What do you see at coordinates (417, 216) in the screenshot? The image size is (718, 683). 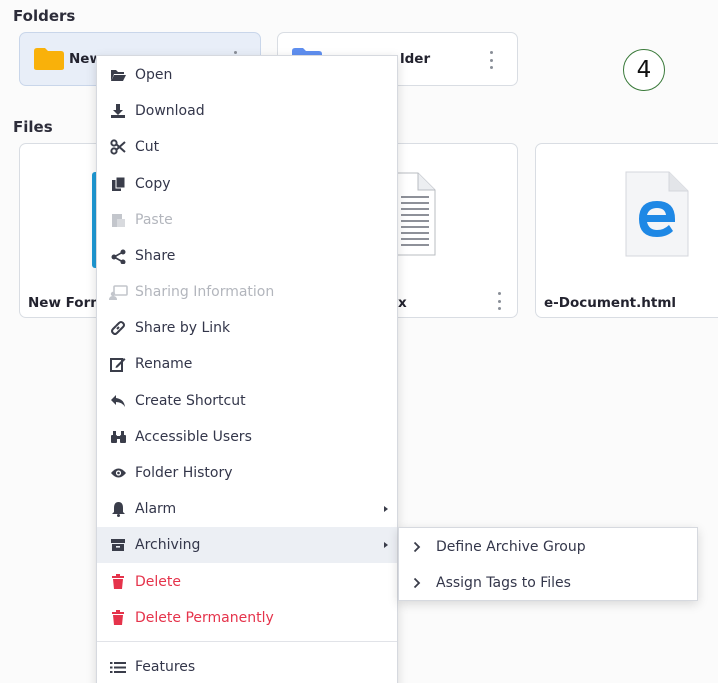 I see `text-document-icon` at bounding box center [417, 216].